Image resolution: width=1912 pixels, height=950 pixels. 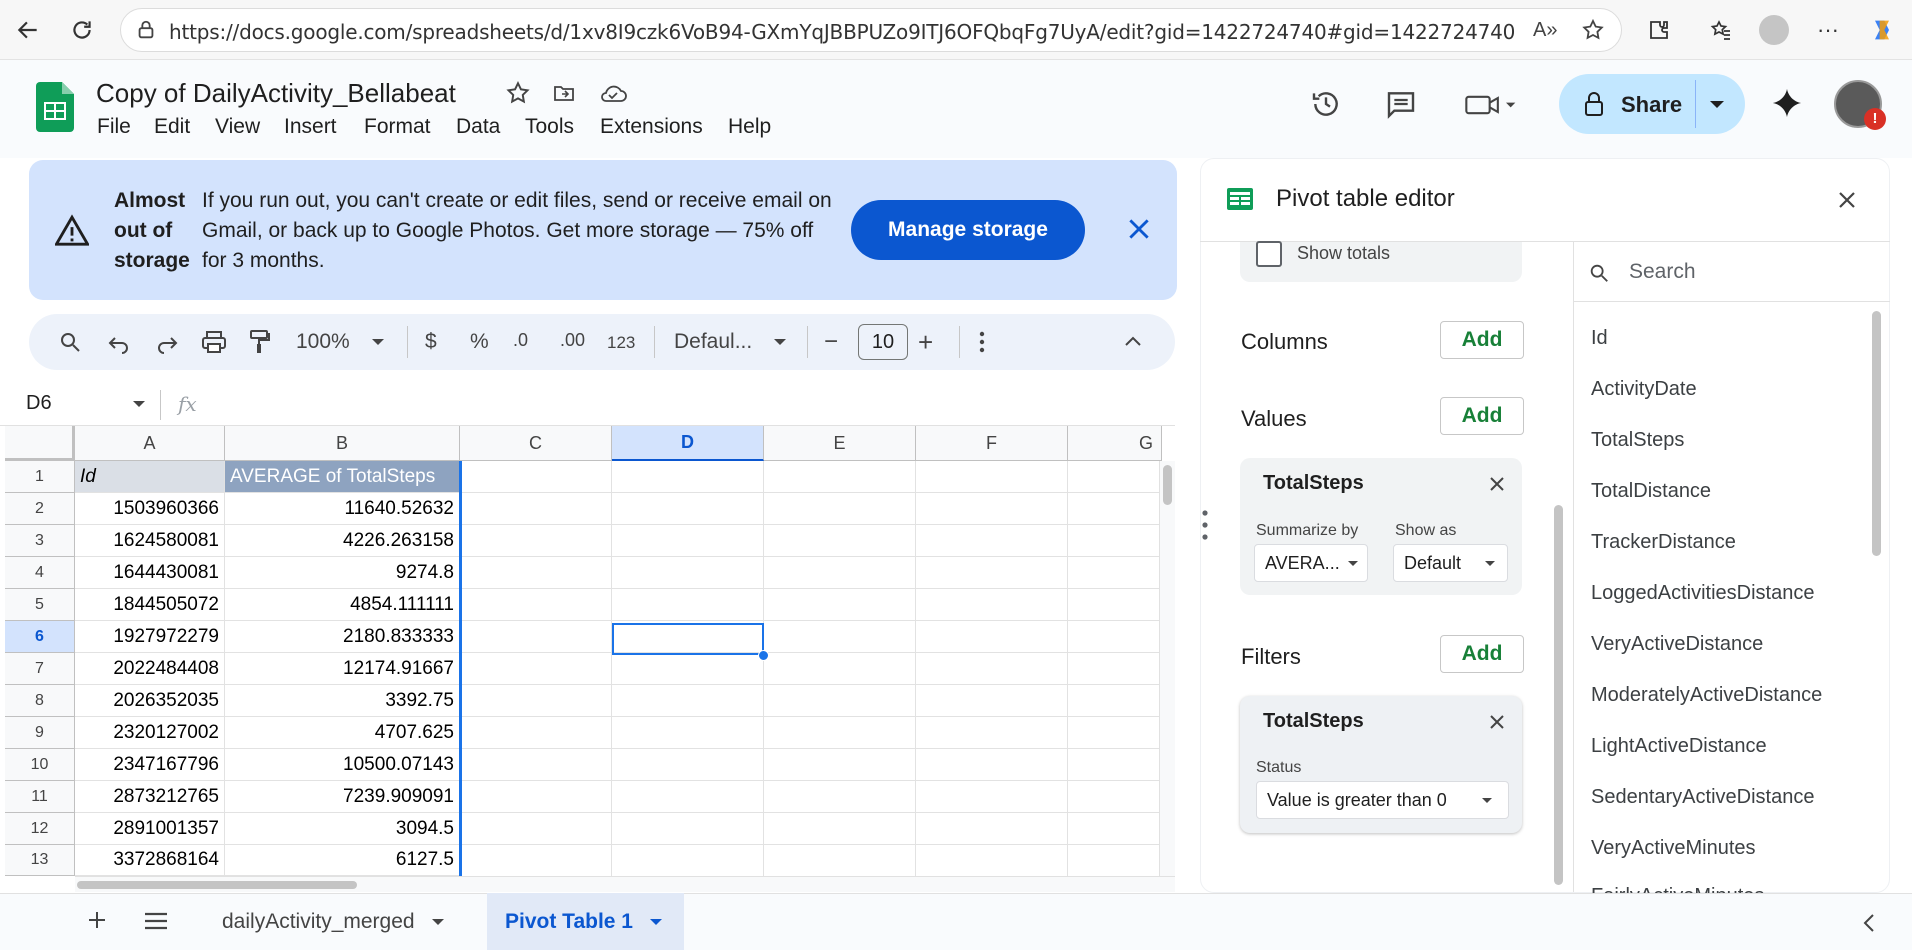 What do you see at coordinates (925, 342) in the screenshot?
I see `increase-font-size-button: +` at bounding box center [925, 342].